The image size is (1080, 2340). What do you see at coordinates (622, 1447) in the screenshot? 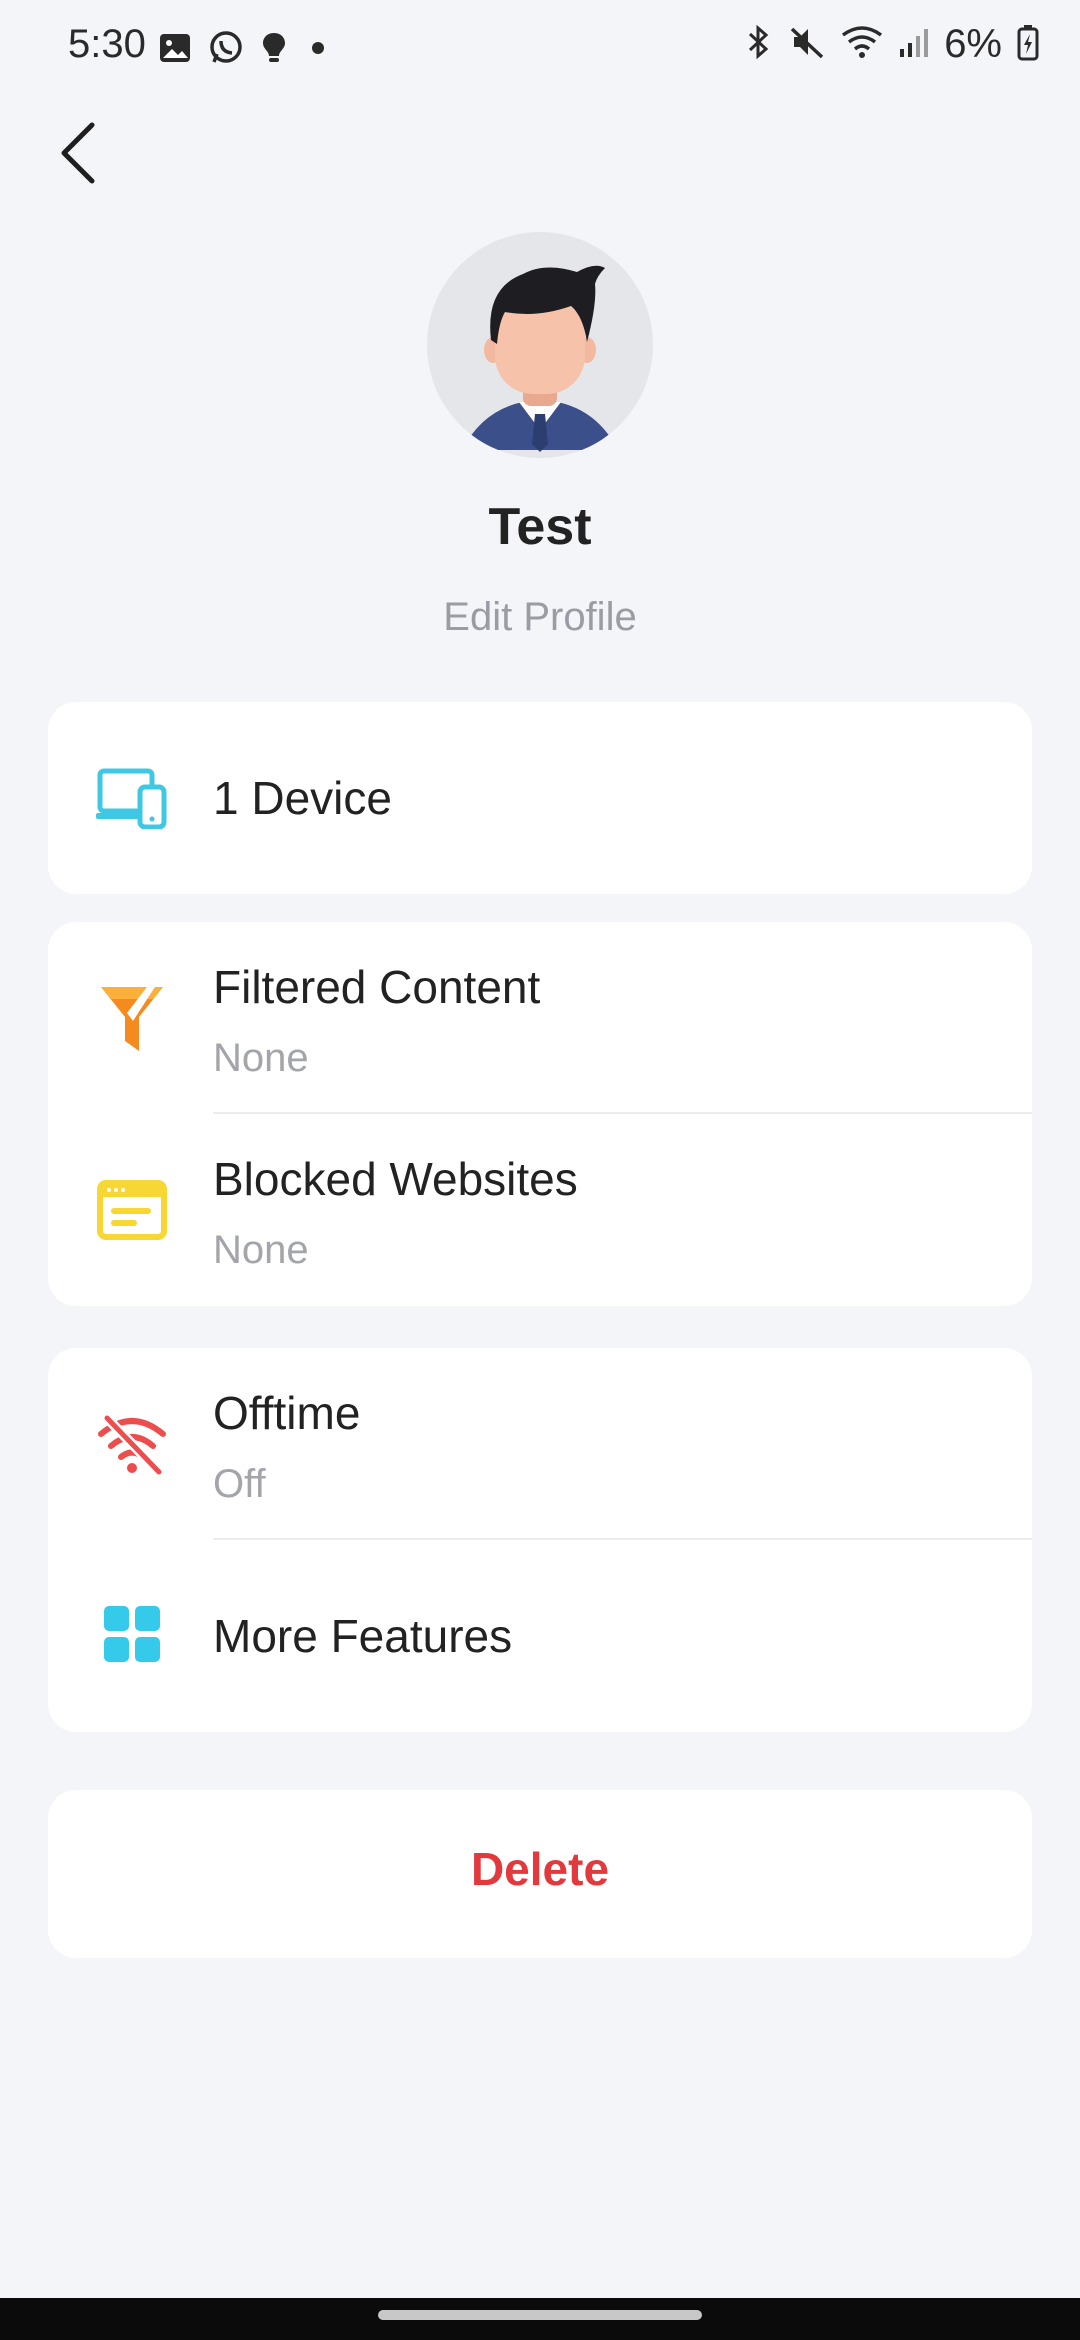
I see `offtime-text: Offtime Off` at bounding box center [622, 1447].